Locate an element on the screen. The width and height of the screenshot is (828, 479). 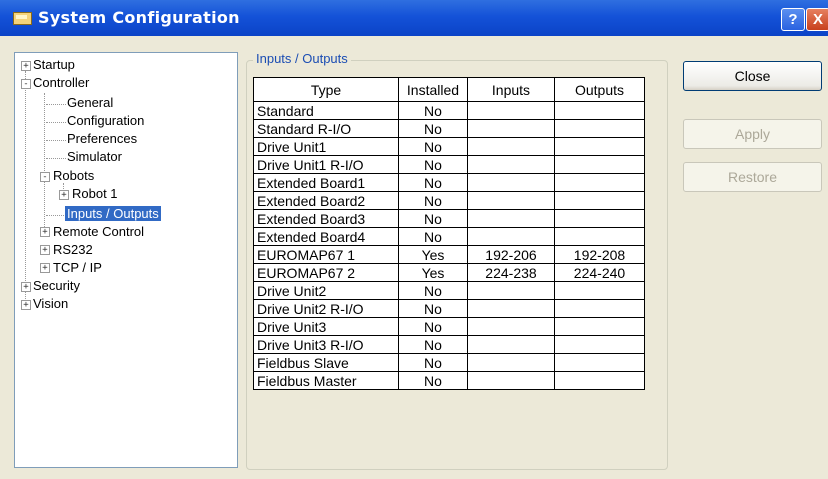
table-row: Extended Board1 No is located at coordinates (449, 182).